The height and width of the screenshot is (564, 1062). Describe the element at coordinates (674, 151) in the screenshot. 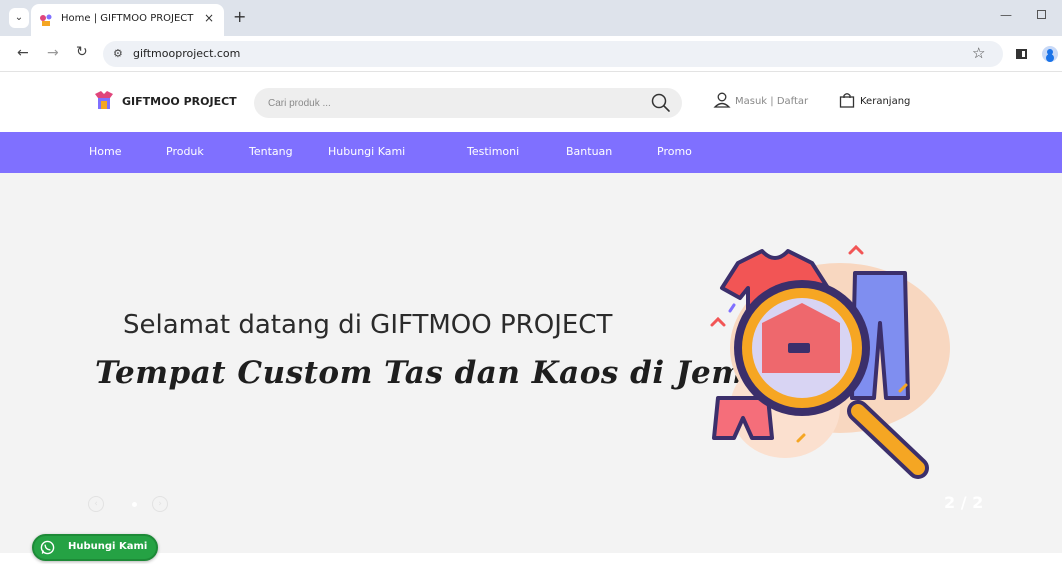

I see `nav-item-promo: Promo` at that location.